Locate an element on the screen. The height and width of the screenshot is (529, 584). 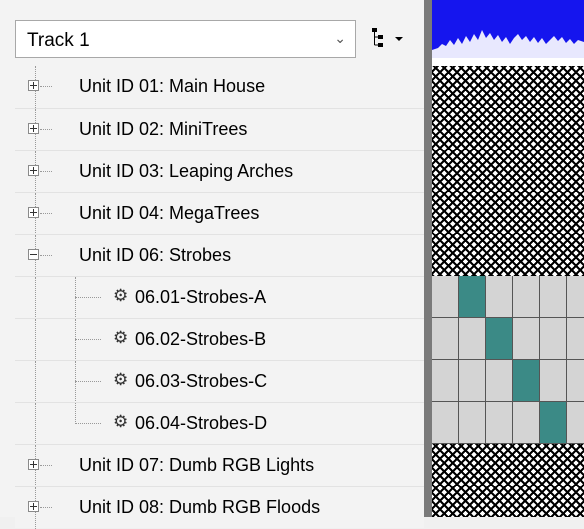
tree-item-label: Unit ID 02: MiniTrees is located at coordinates (163, 129).